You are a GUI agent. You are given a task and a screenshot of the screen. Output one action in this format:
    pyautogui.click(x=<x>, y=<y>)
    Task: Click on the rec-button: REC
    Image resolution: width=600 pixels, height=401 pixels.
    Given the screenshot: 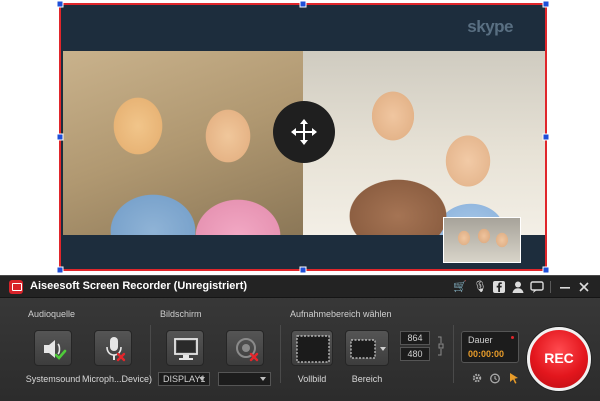 What is the action you would take?
    pyautogui.click(x=559, y=359)
    